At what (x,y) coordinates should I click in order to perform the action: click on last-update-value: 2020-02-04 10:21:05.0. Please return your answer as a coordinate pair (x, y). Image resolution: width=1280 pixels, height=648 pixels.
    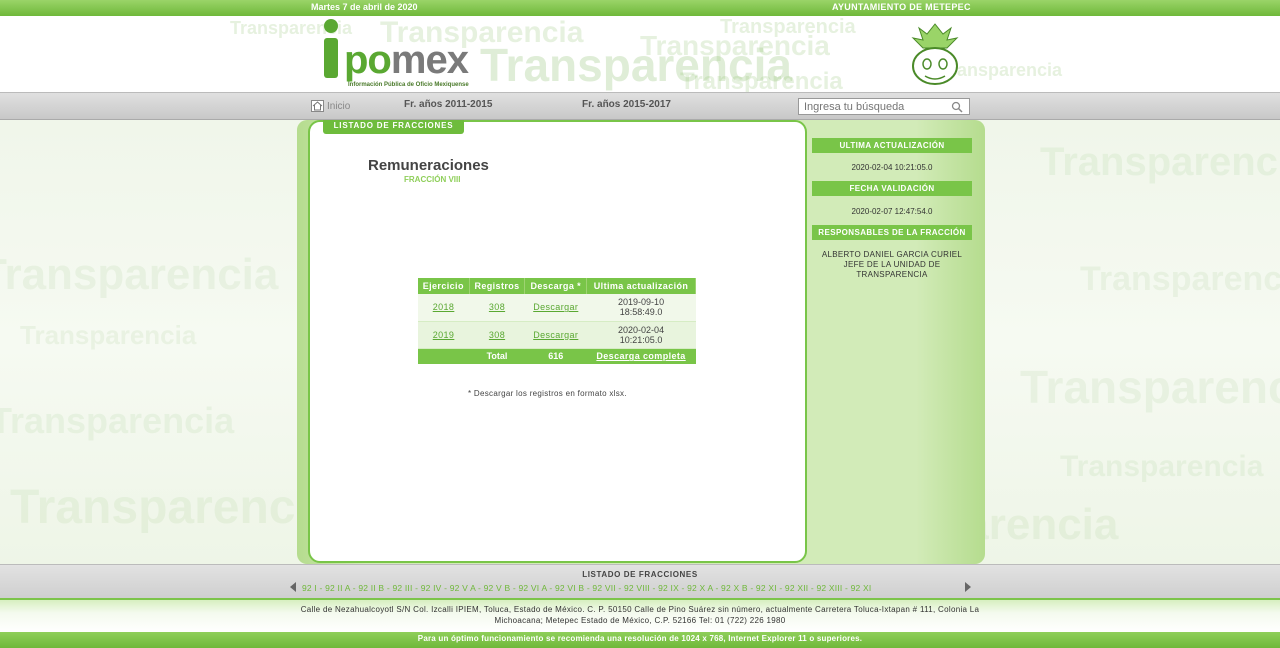
    Looking at the image, I should click on (892, 167).